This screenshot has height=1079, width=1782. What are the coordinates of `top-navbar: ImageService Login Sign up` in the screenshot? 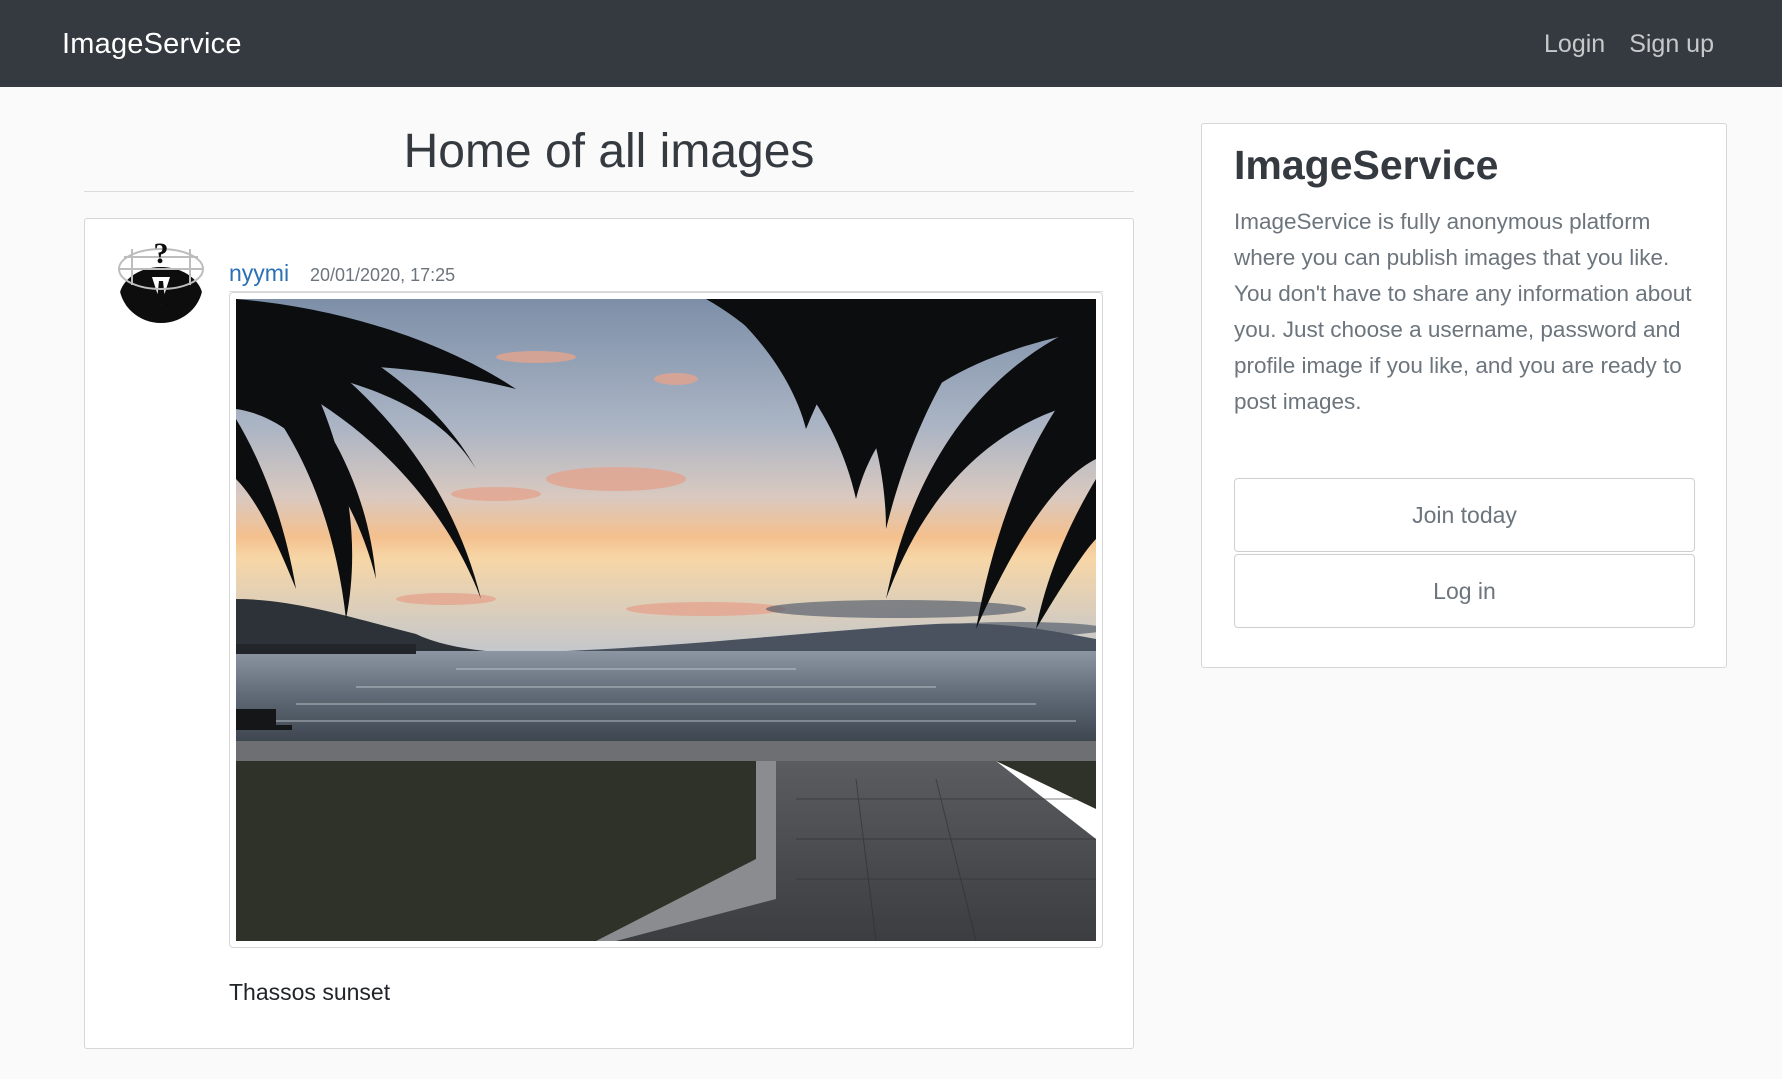 It's located at (891, 43).